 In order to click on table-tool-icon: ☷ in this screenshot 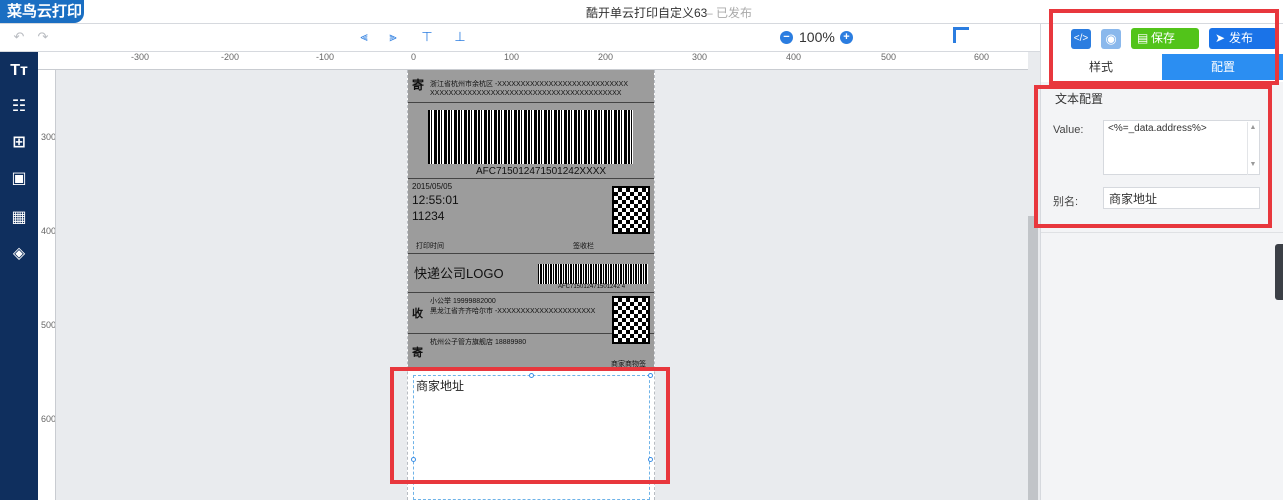, I will do `click(19, 107)`.